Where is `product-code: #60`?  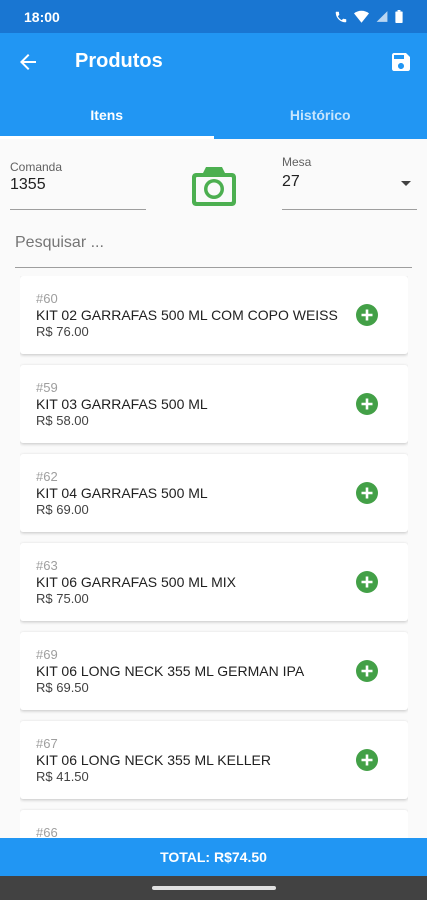 product-code: #60 is located at coordinates (47, 298).